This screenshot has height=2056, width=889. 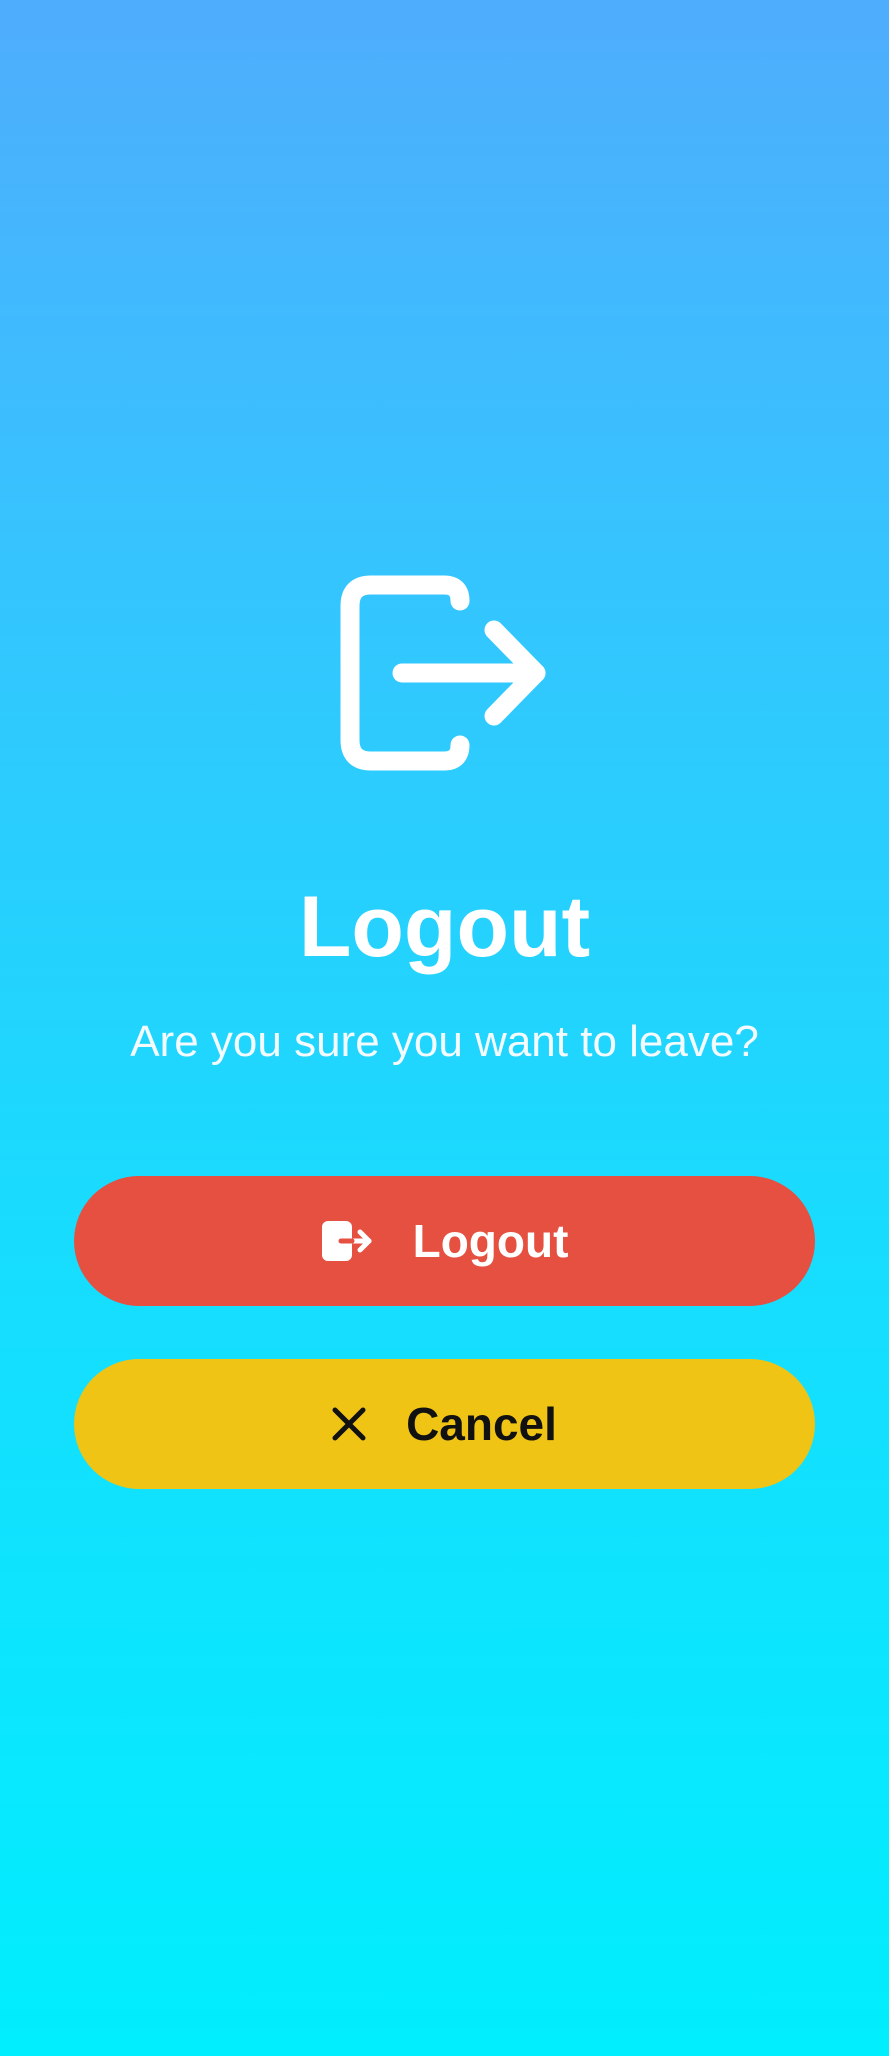 I want to click on cancel-button-label: Cancel, so click(x=481, y=1424).